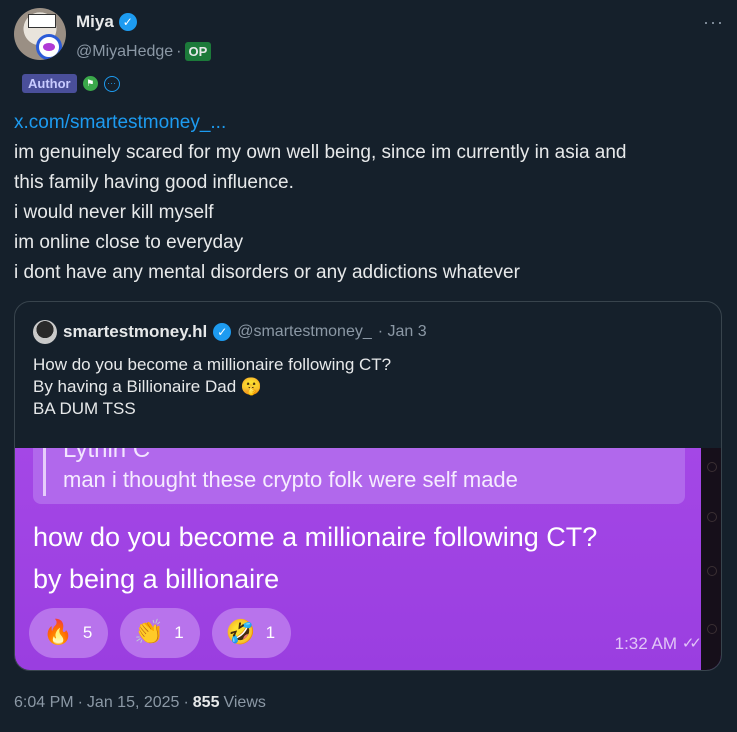 The height and width of the screenshot is (732, 737). I want to click on post-date: Jan 15, 2025, so click(133, 703).